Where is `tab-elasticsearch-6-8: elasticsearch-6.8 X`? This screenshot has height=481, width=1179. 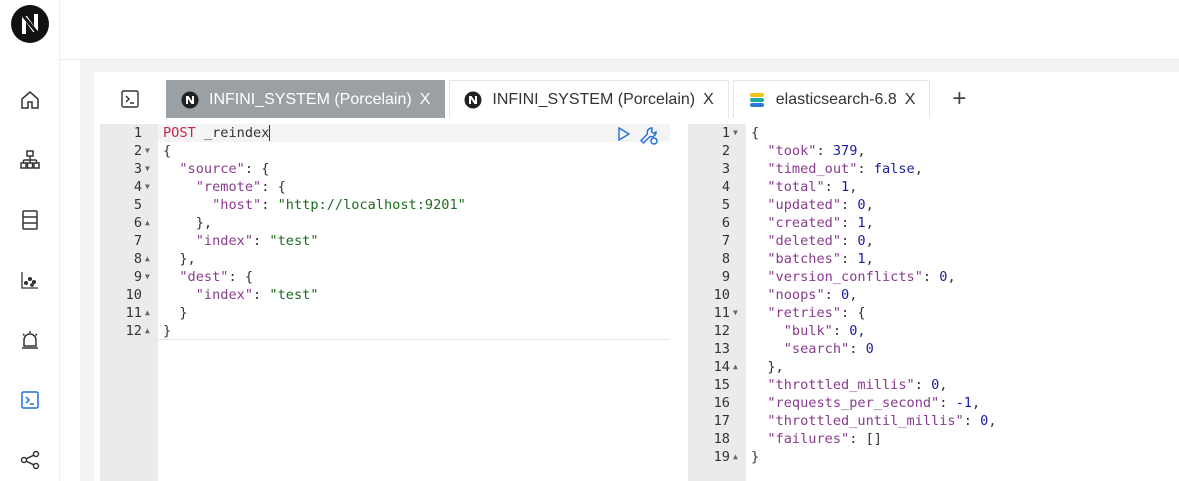 tab-elasticsearch-6-8: elasticsearch-6.8 X is located at coordinates (831, 99).